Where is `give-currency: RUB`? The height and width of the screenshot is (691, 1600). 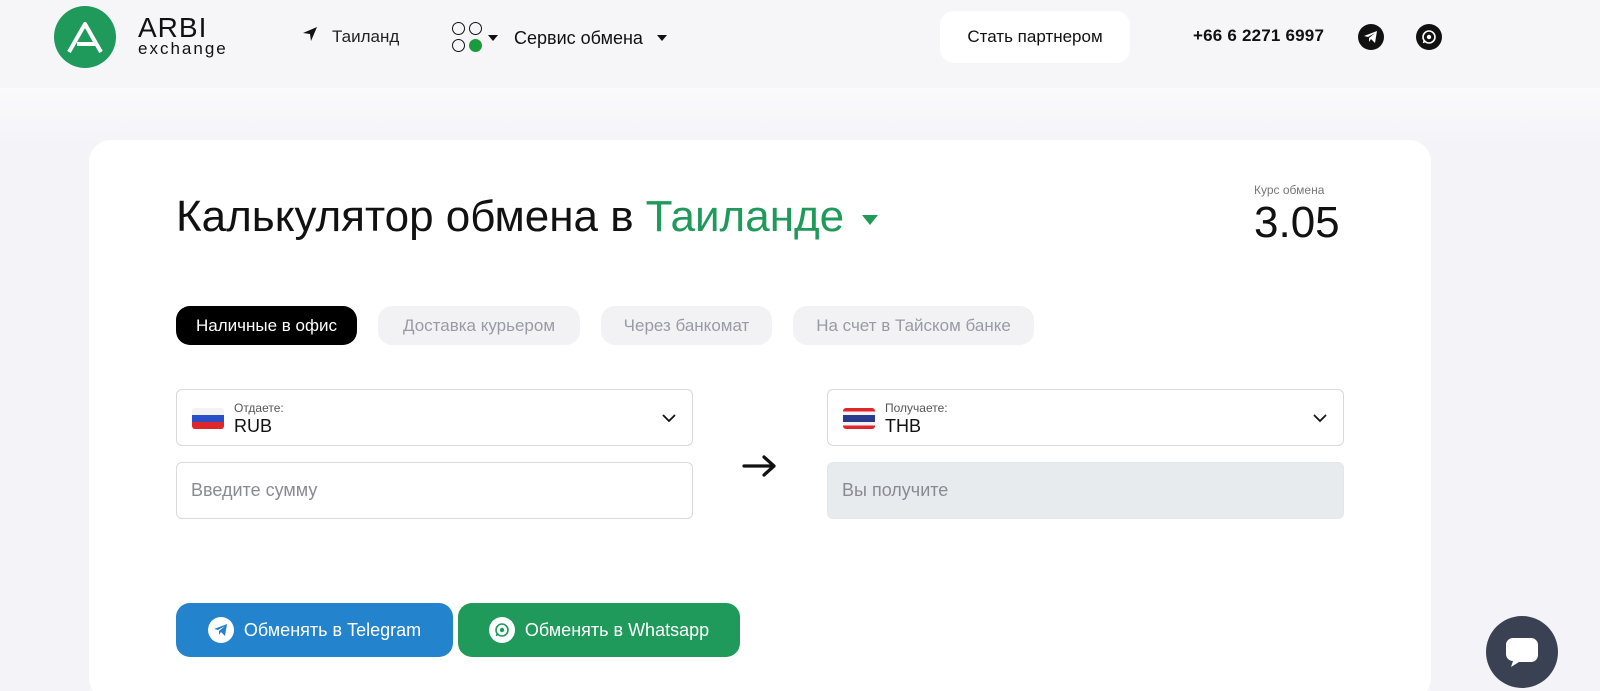 give-currency: RUB is located at coordinates (253, 426).